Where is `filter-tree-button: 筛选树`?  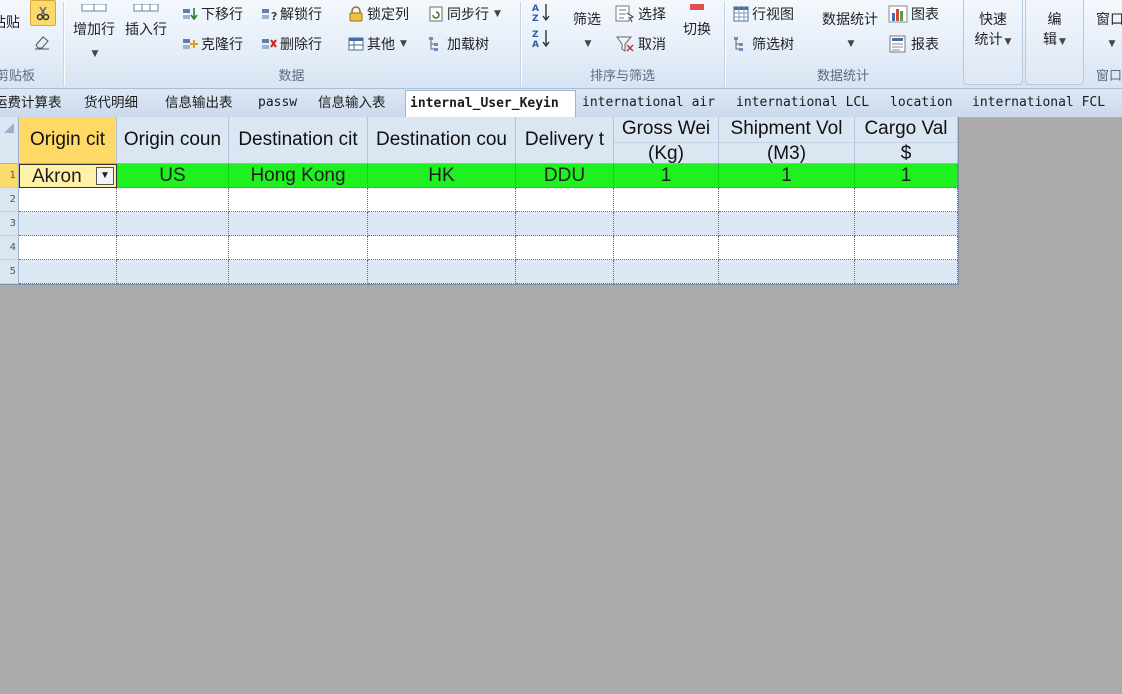
filter-tree-button: 筛选树 is located at coordinates (763, 44).